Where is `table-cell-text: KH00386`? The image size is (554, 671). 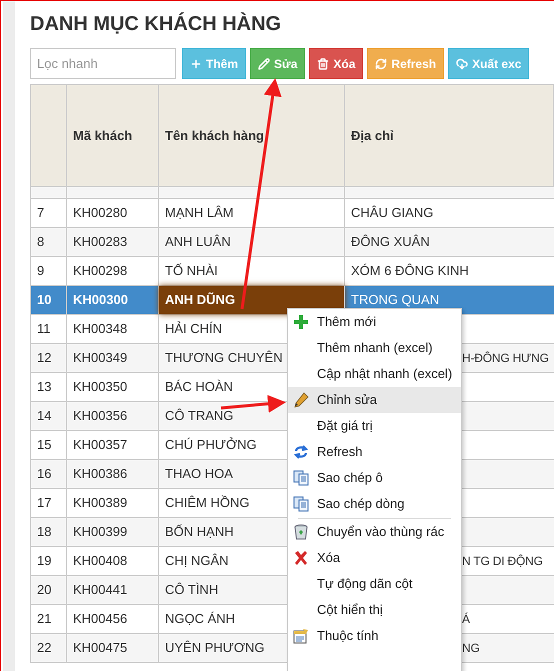
table-cell-text: KH00386 is located at coordinates (100, 474).